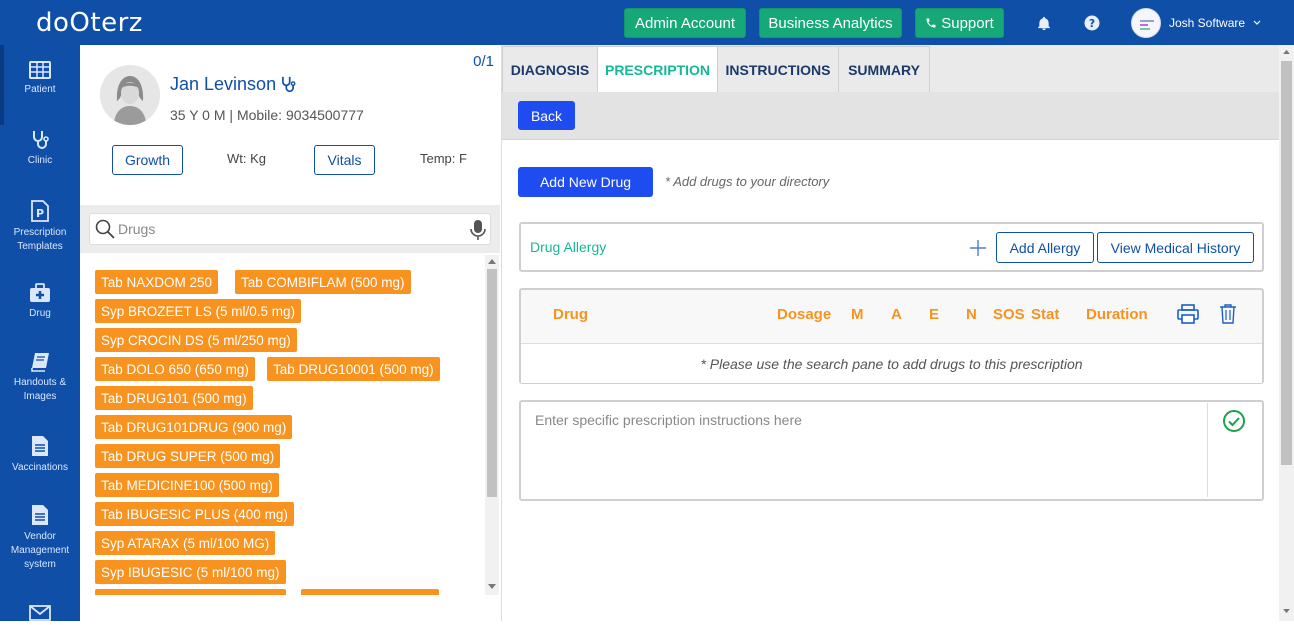 The image size is (1294, 625). I want to click on drug-tag: Syp IBUGESIC (5 ml/100 mg), so click(190, 572).